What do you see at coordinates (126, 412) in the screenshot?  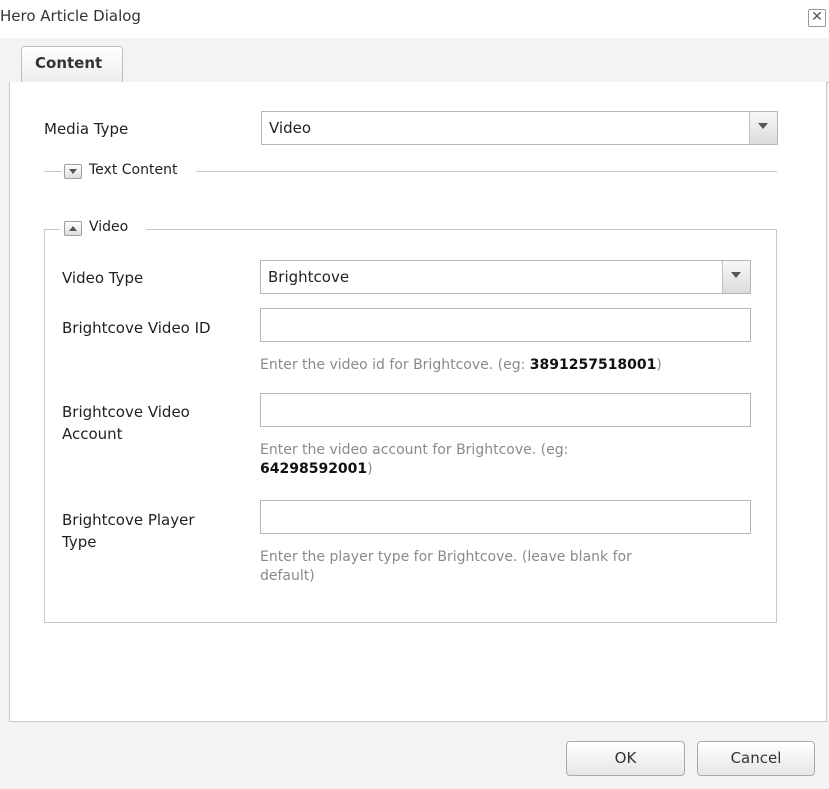 I see `video-account-label-line1: Brightcove Video` at bounding box center [126, 412].